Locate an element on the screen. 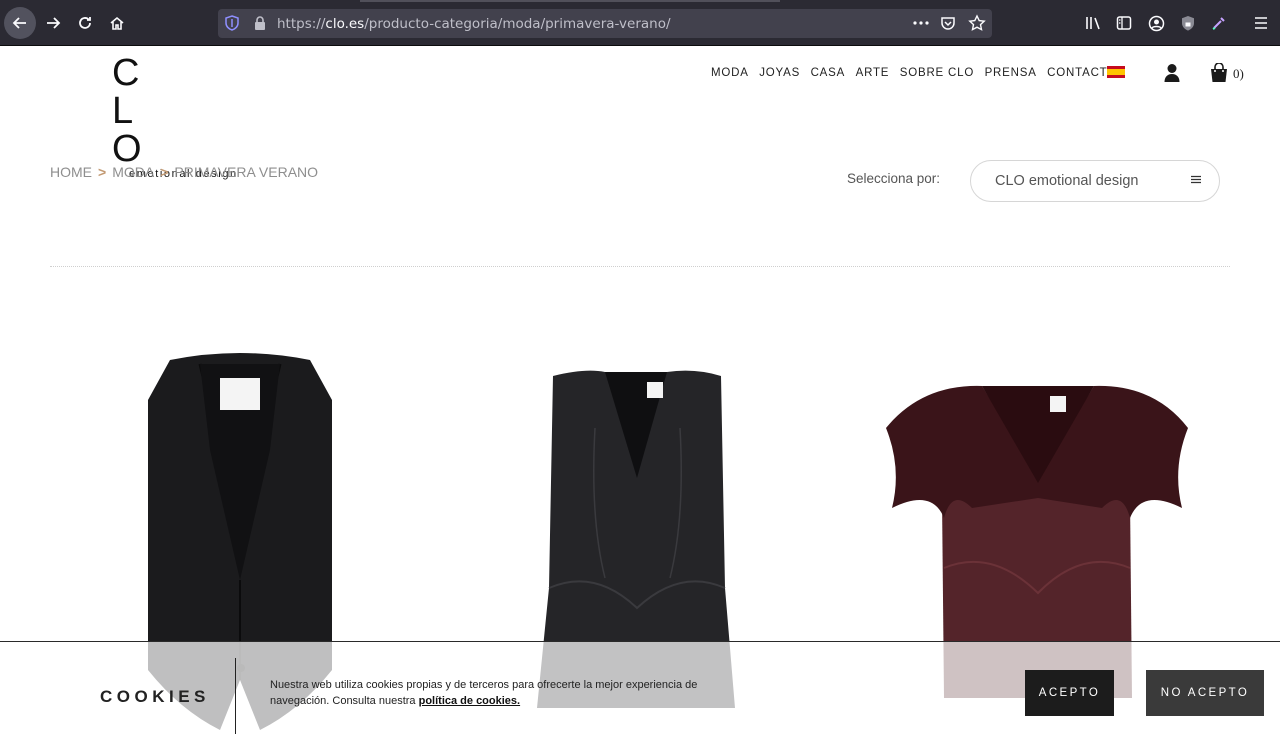 Image resolution: width=1280 pixels, height=747 pixels. home-icon is located at coordinates (117, 23).